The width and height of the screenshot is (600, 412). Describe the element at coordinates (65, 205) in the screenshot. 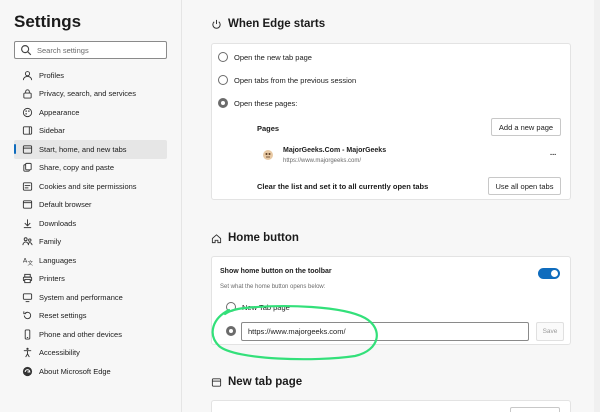

I see `sidebar-item-label: Default browser` at that location.